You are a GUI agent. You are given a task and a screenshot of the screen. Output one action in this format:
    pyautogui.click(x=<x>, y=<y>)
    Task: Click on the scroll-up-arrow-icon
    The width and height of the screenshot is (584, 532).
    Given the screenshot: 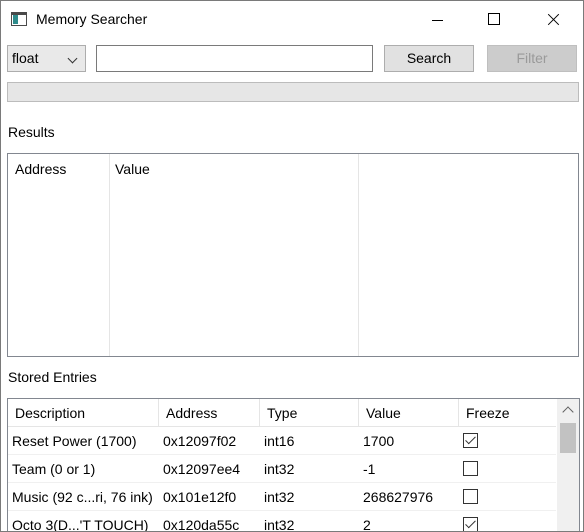 What is the action you would take?
    pyautogui.click(x=568, y=412)
    